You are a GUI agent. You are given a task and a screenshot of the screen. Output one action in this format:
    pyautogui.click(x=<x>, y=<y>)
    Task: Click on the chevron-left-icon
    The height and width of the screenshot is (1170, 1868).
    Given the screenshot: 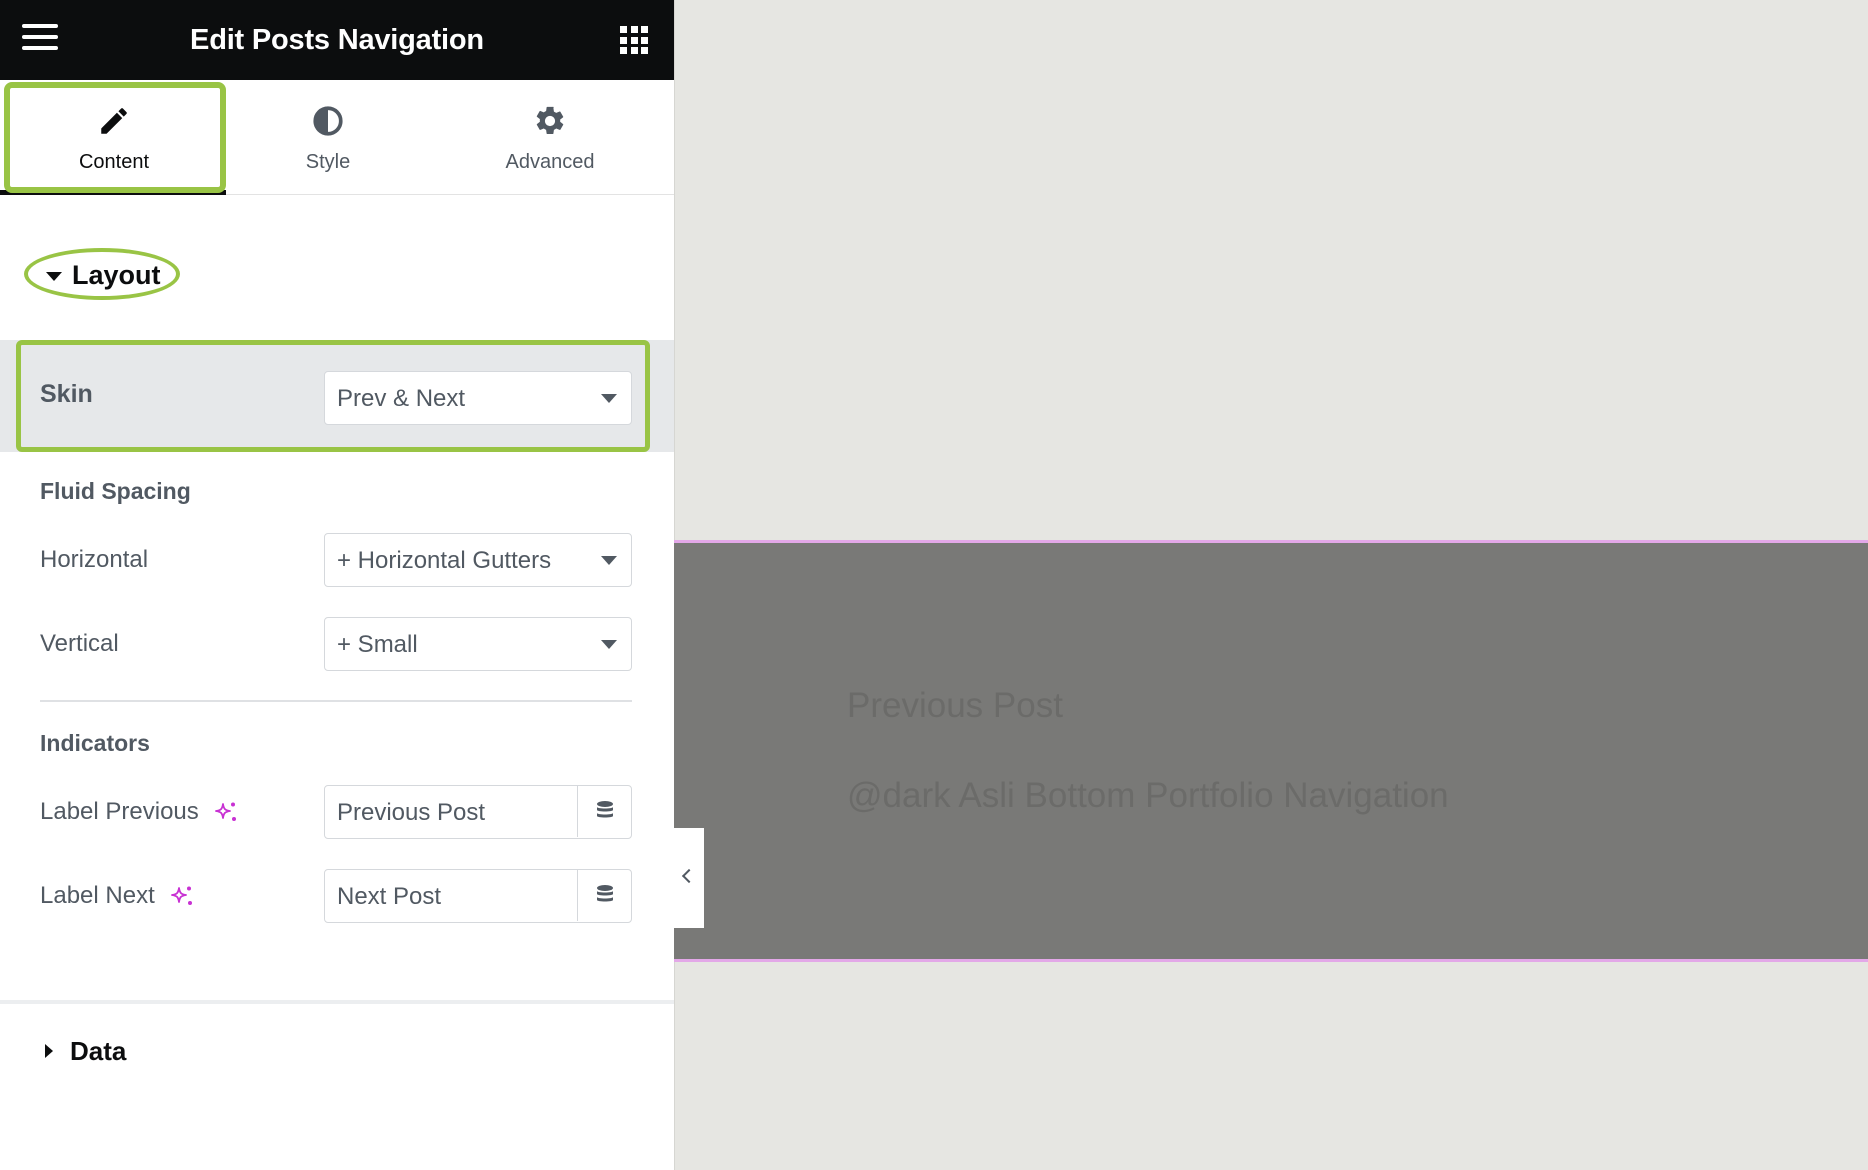 What is the action you would take?
    pyautogui.click(x=689, y=876)
    